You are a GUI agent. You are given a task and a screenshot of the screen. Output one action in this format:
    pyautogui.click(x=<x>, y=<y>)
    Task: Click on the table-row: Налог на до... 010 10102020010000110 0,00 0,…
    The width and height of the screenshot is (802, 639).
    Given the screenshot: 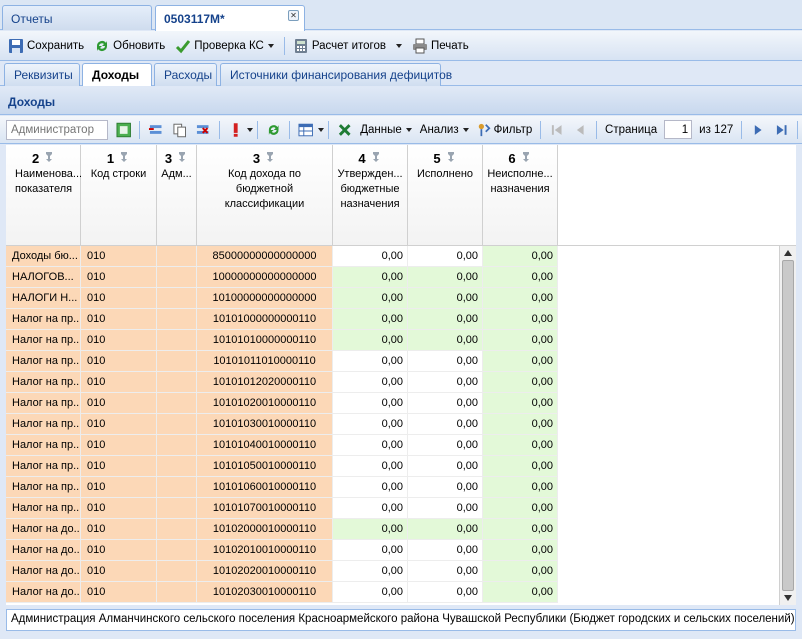 What is the action you would take?
    pyautogui.click(x=393, y=571)
    